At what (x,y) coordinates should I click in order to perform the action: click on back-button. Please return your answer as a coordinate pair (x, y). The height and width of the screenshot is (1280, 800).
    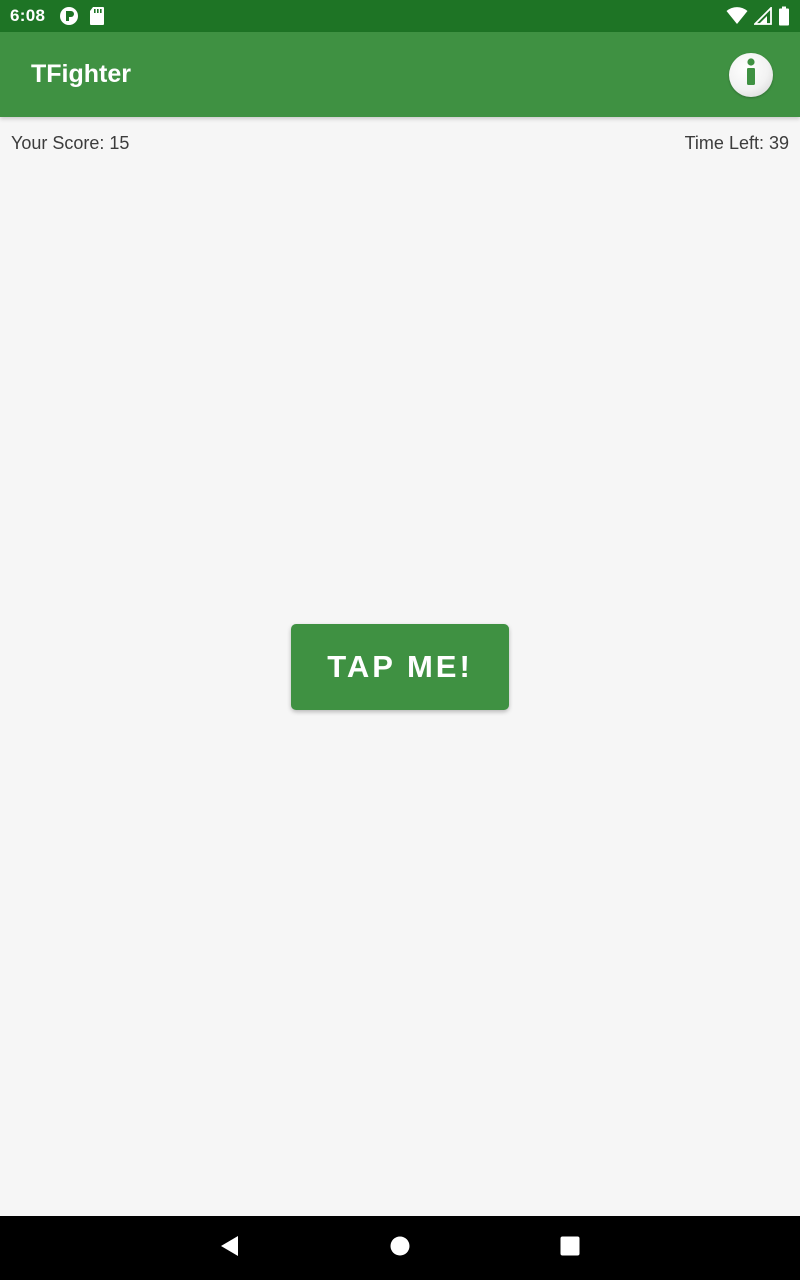
    Looking at the image, I should click on (230, 1248).